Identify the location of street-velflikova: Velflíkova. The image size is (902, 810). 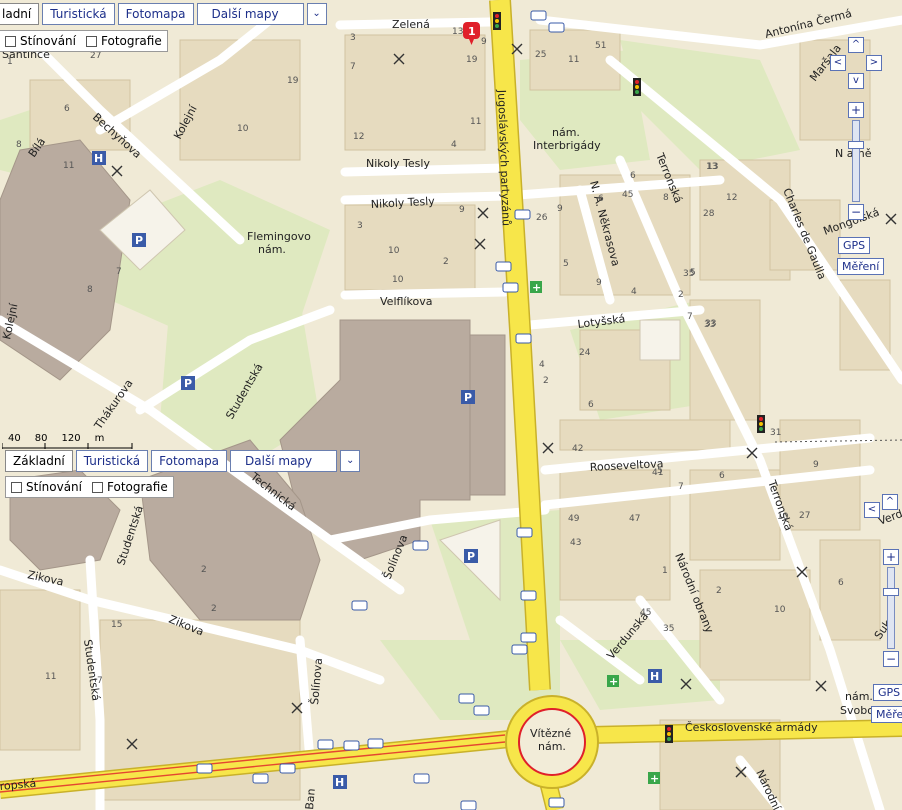
(406, 301).